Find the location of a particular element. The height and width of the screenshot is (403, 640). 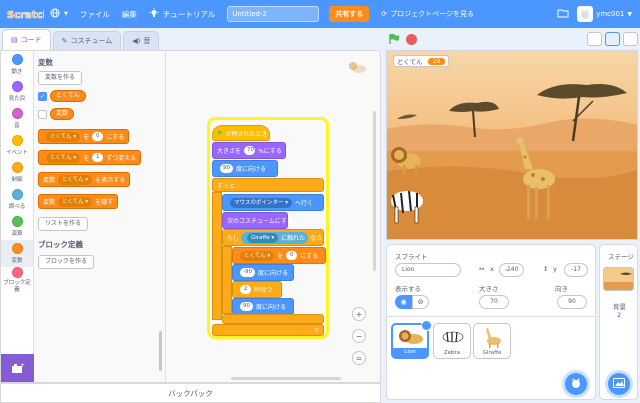

go-to-block: マウスのポインター ▾ へ行く is located at coordinates (273, 202).